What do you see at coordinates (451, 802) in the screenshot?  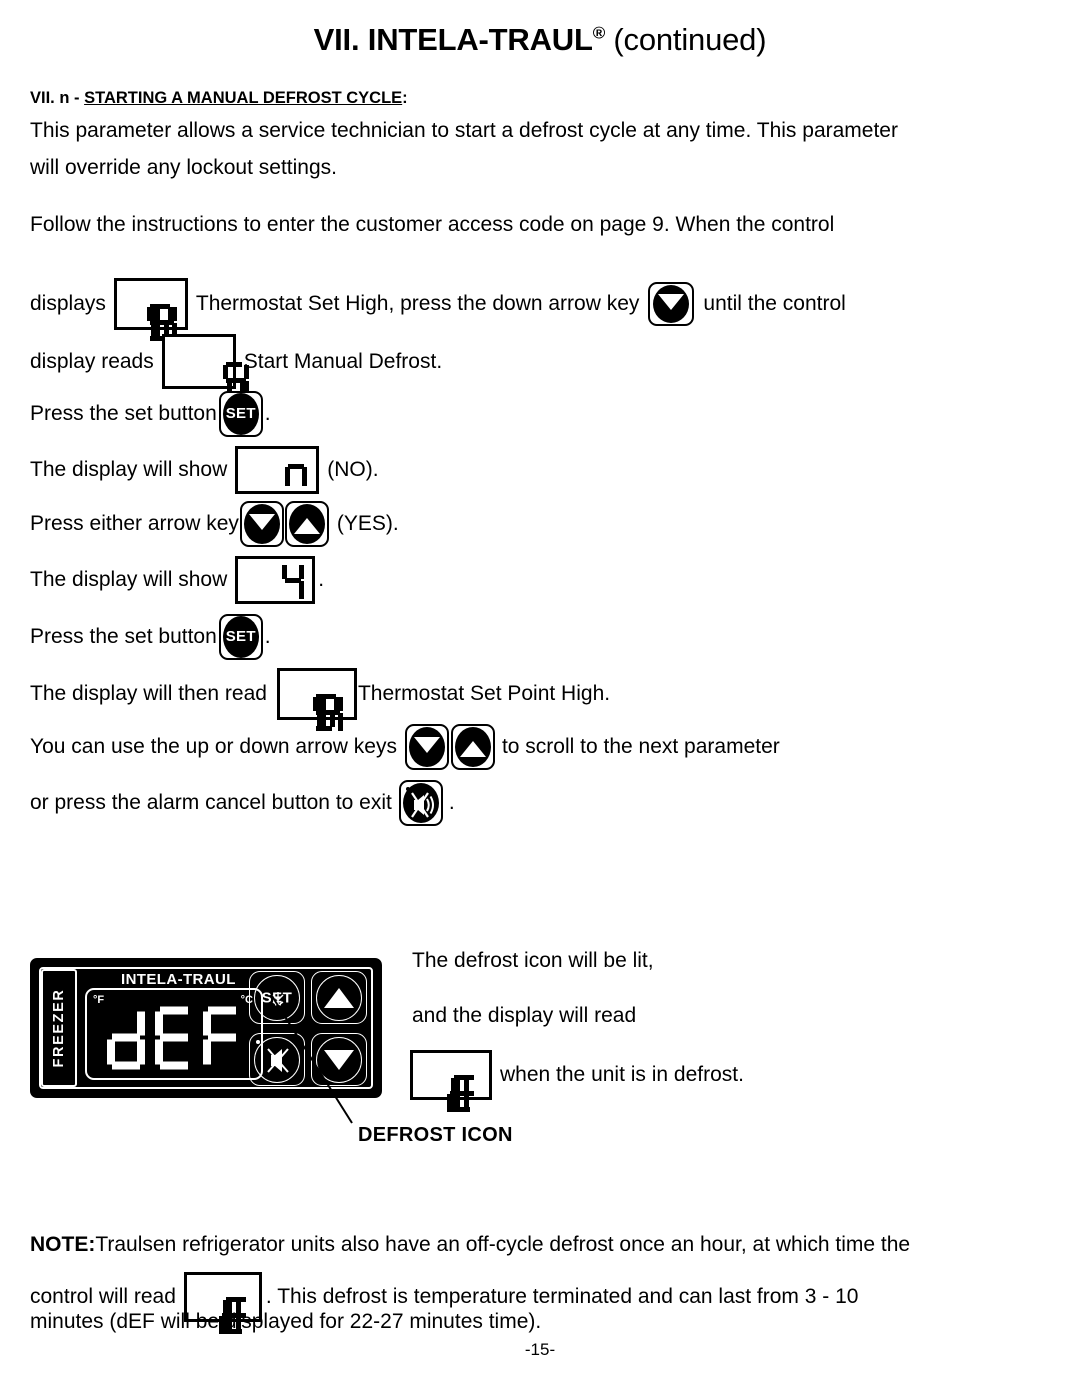 I see `step-10-suffix: .` at bounding box center [451, 802].